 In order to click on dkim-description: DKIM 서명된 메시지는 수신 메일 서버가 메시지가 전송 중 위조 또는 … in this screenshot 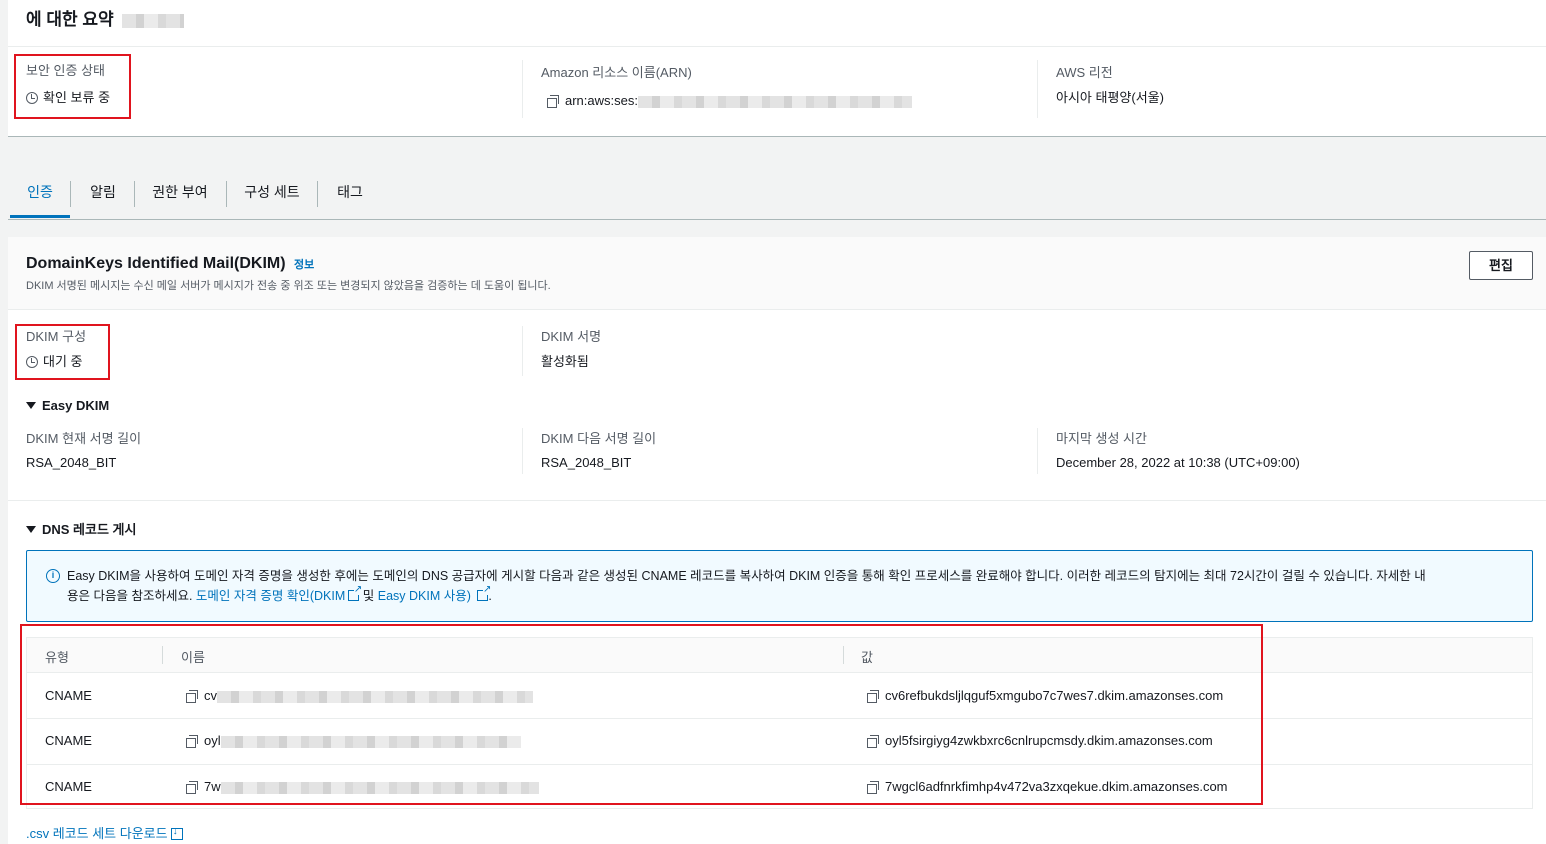, I will do `click(288, 286)`.